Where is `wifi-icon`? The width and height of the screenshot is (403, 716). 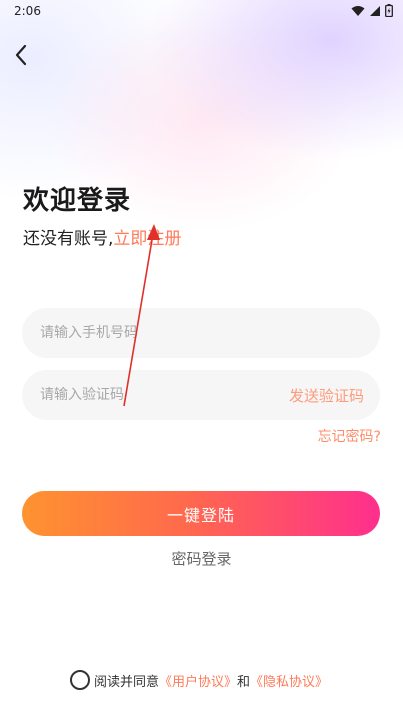
wifi-icon is located at coordinates (358, 10).